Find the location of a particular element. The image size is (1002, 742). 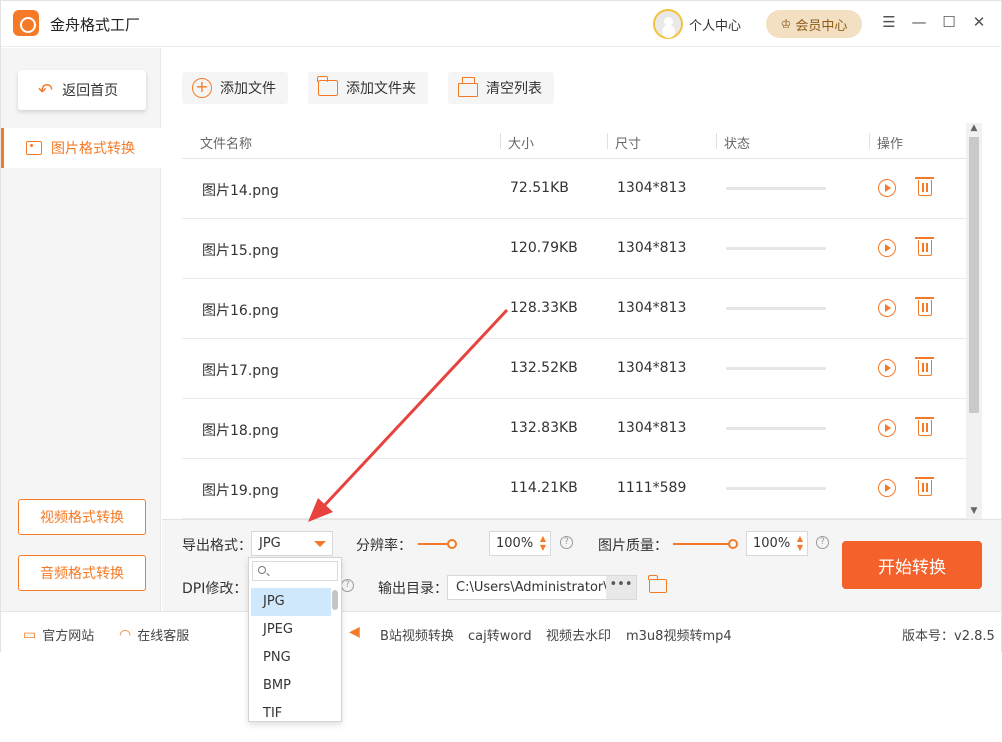

scroll-up-icon: ▲ is located at coordinates (974, 128).